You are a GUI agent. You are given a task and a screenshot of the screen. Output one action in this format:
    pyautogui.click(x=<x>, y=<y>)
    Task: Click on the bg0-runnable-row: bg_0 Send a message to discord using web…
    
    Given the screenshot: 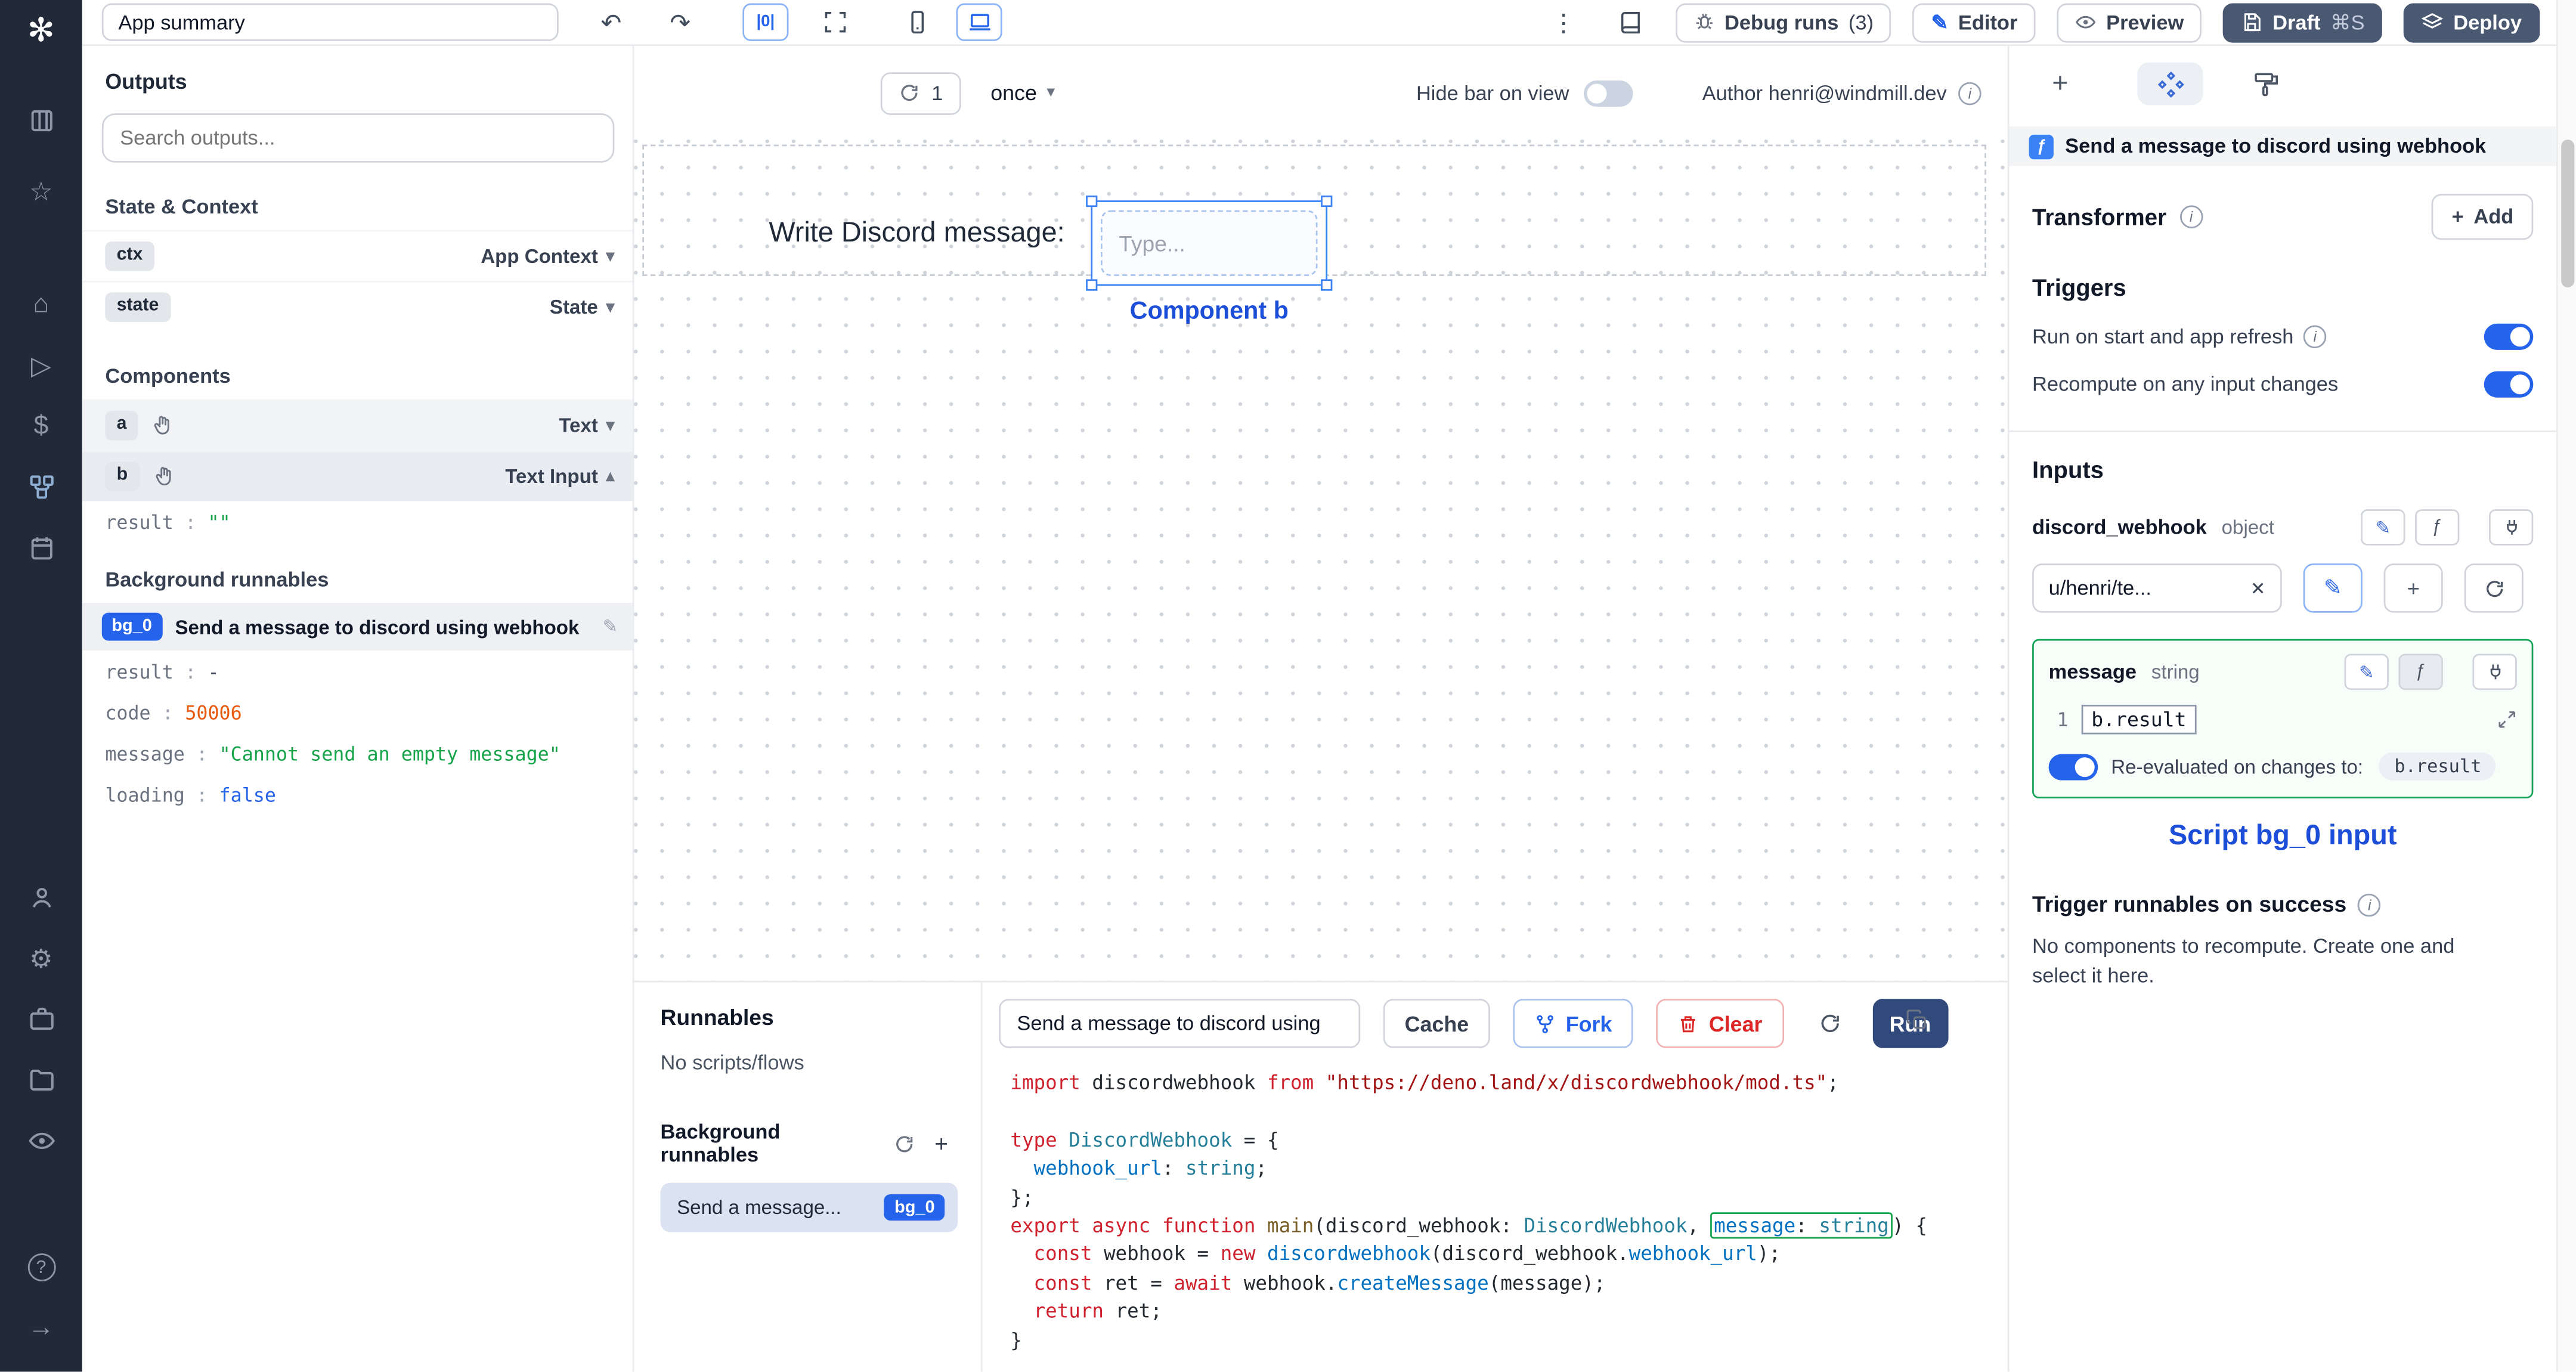 What is the action you would take?
    pyautogui.click(x=357, y=627)
    